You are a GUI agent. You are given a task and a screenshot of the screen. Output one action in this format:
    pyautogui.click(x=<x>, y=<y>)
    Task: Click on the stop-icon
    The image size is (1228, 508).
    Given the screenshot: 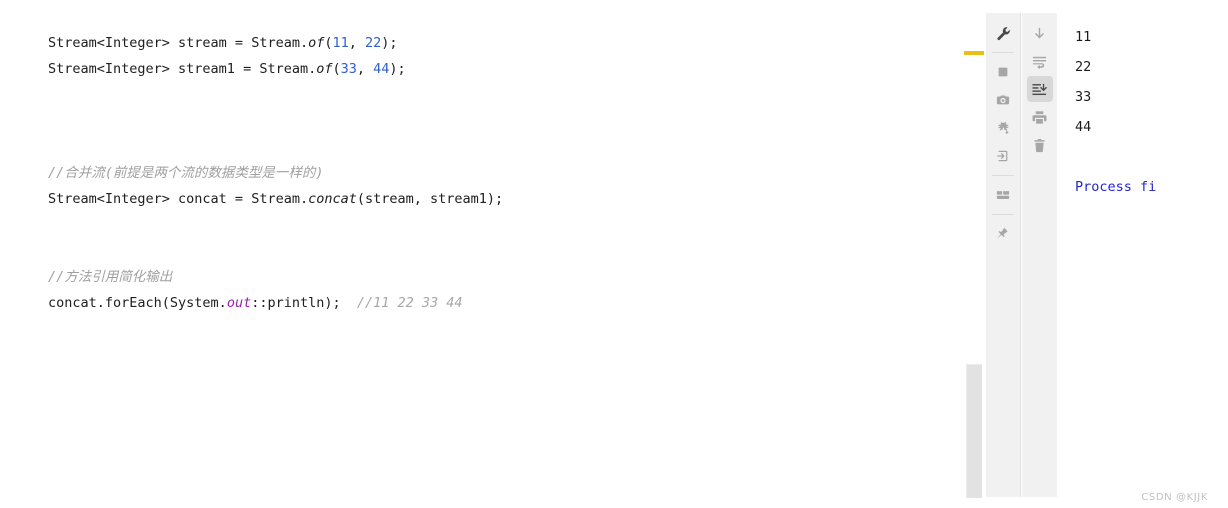 What is the action you would take?
    pyautogui.click(x=1003, y=72)
    